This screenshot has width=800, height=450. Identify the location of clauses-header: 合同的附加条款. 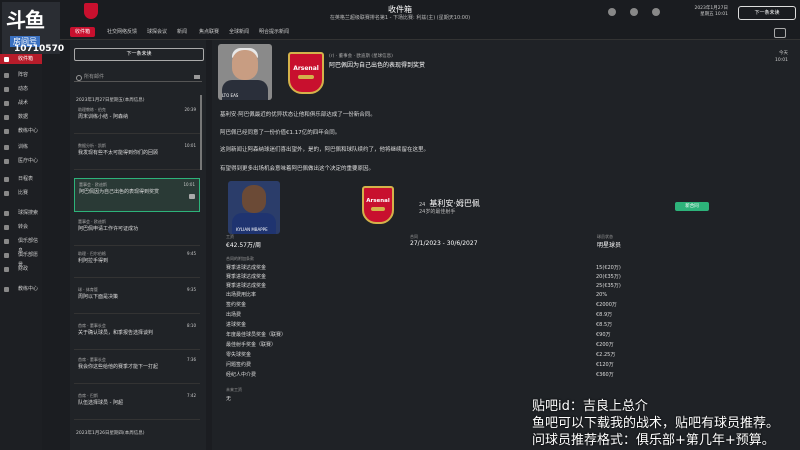
(240, 258).